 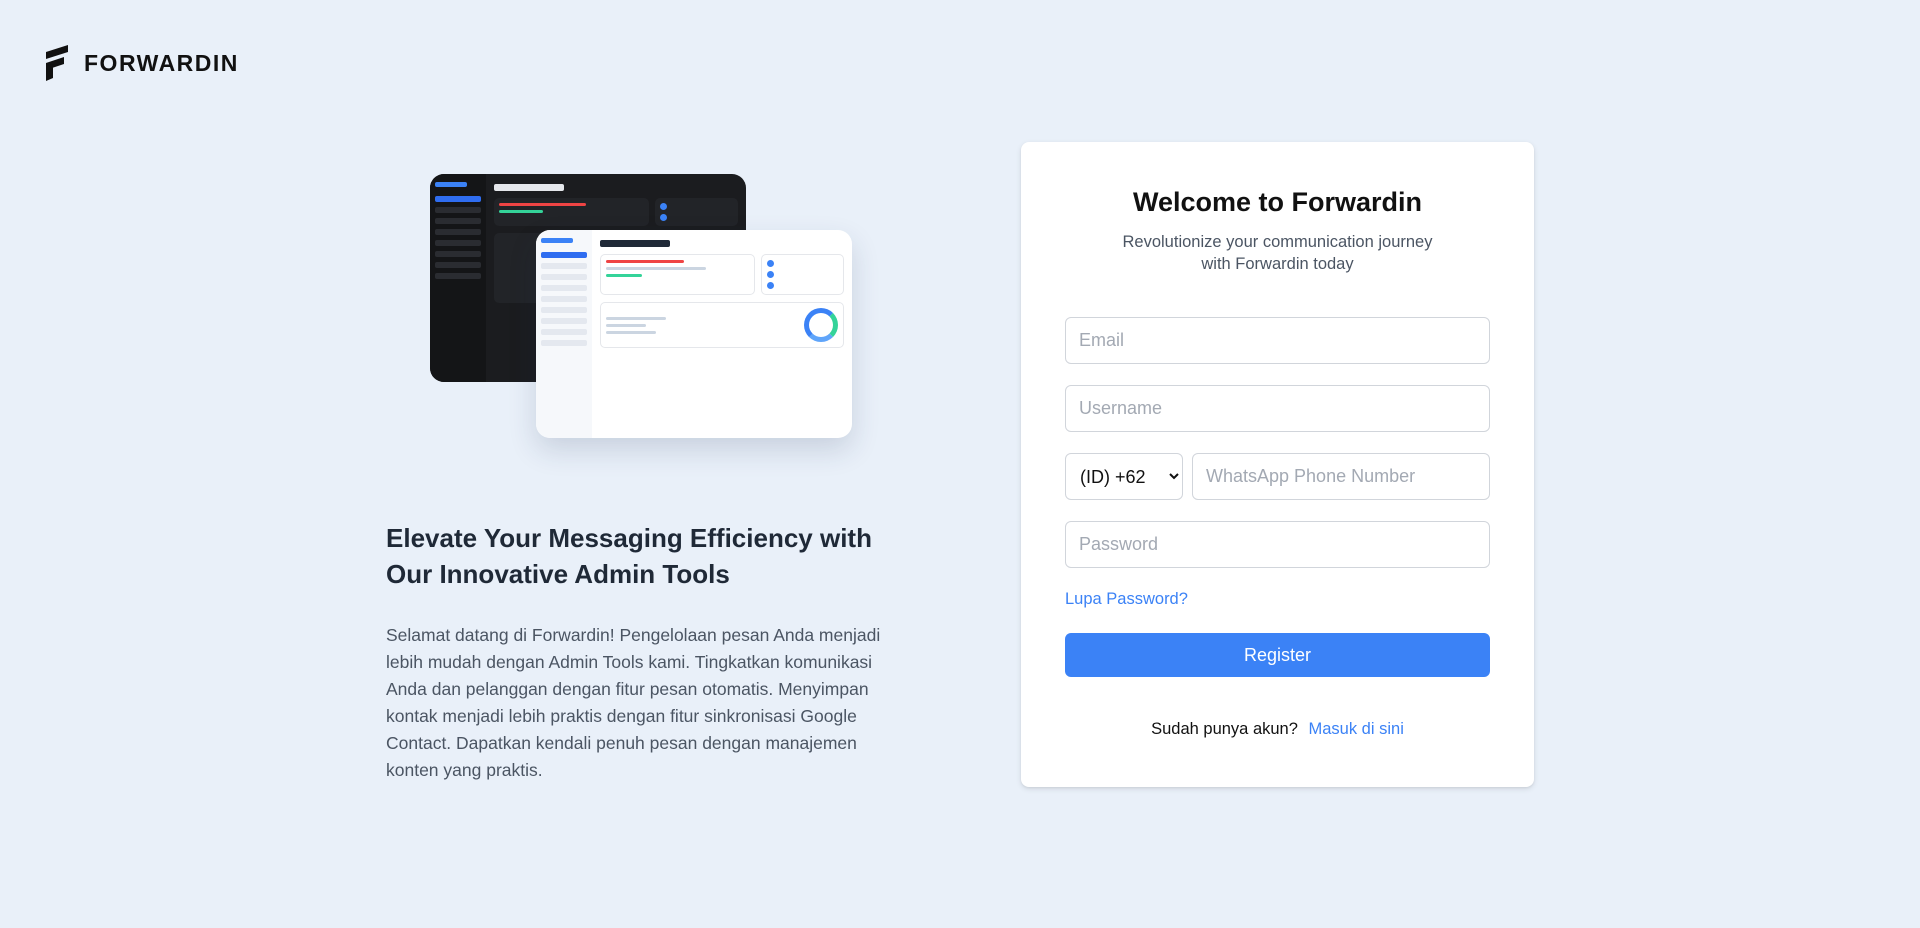 What do you see at coordinates (161, 62) in the screenshot?
I see `brand-name: FORWARDIN` at bounding box center [161, 62].